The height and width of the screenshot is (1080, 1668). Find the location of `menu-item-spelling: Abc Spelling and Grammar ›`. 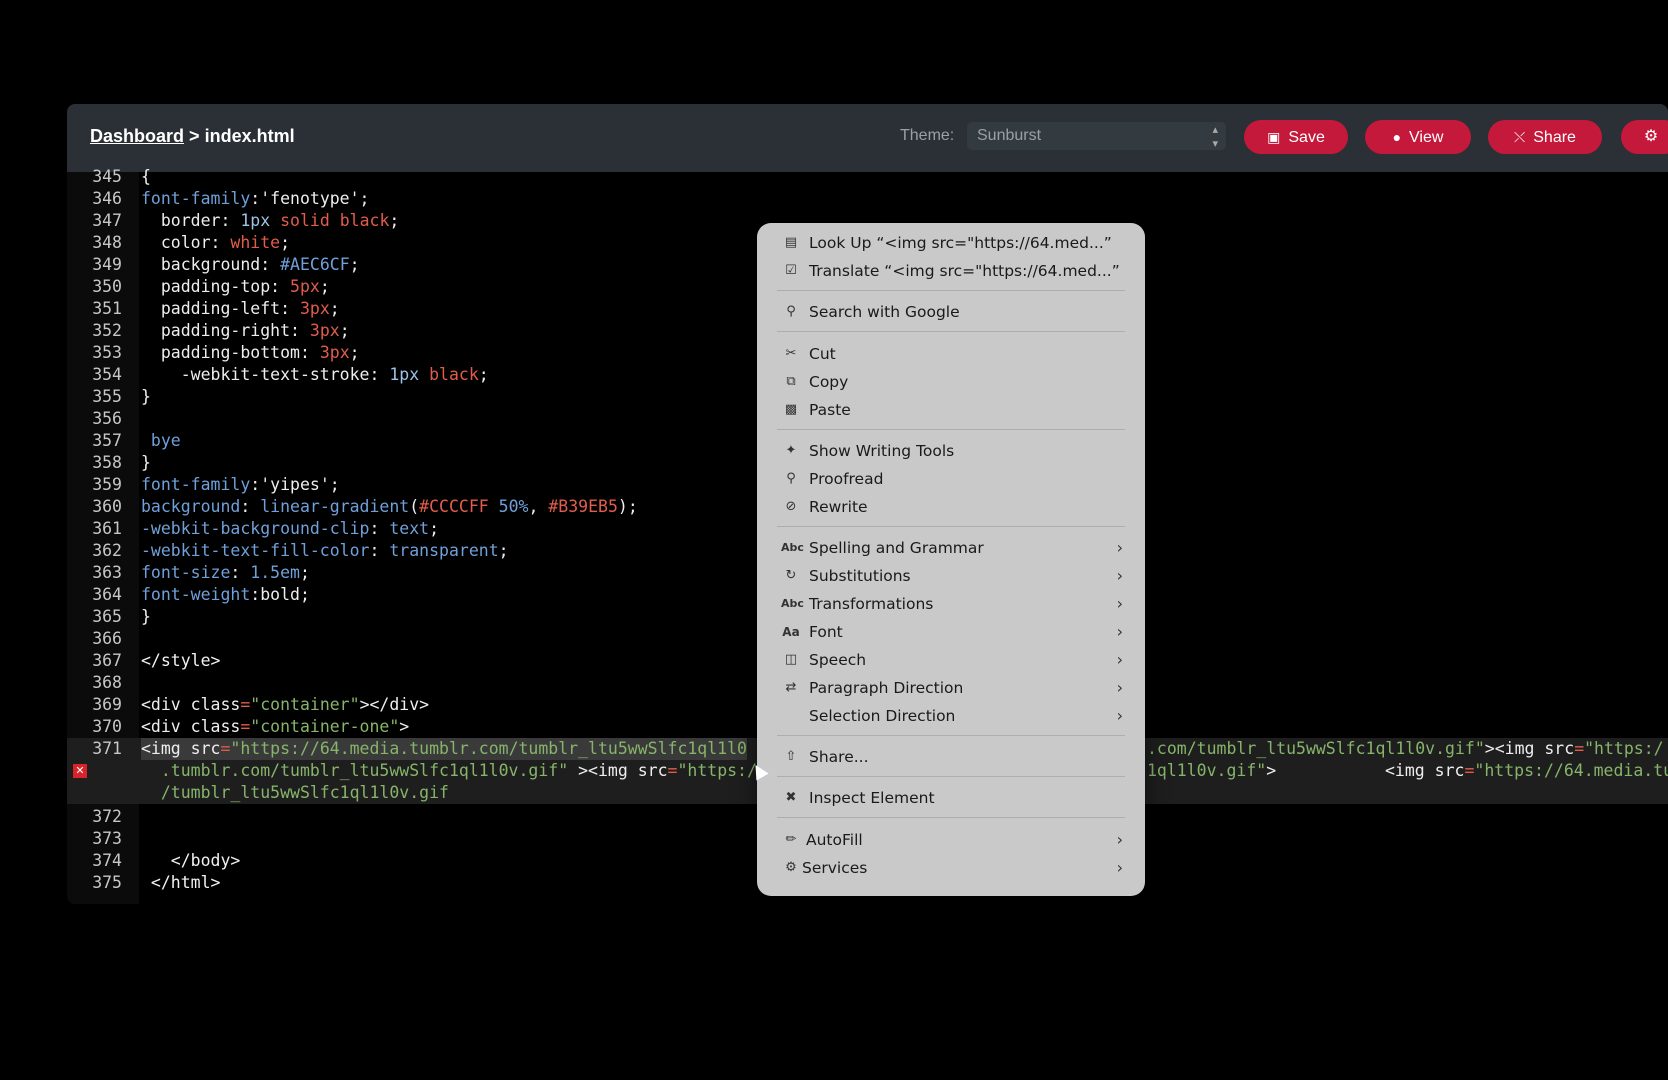

menu-item-spelling: Abc Spelling and Grammar › is located at coordinates (951, 548).